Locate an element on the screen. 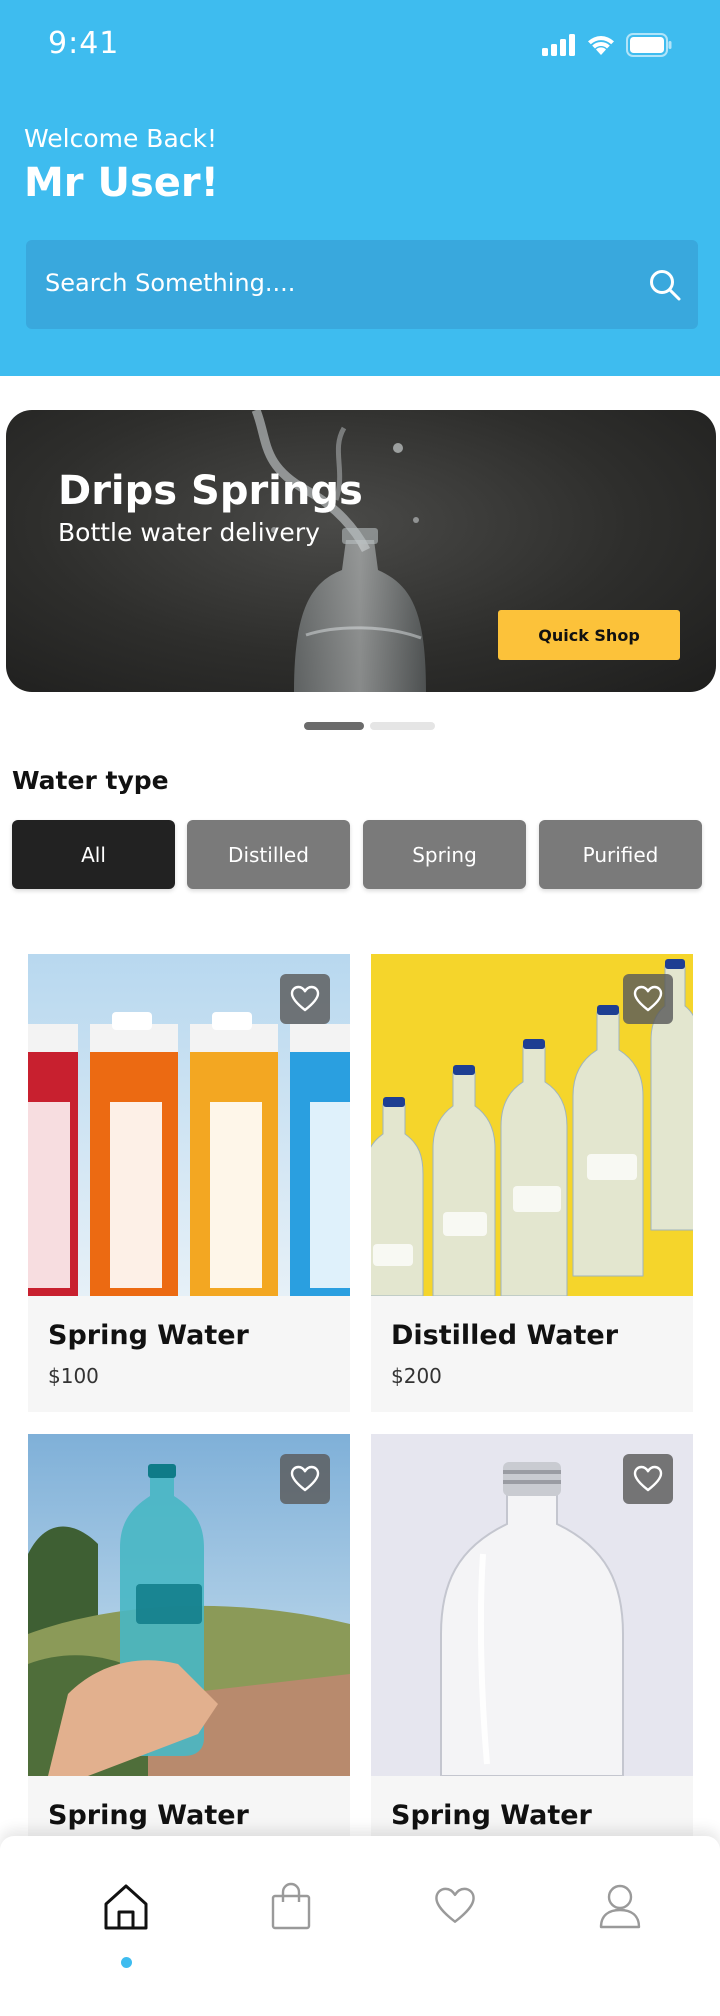  chip-all: All is located at coordinates (93, 854).